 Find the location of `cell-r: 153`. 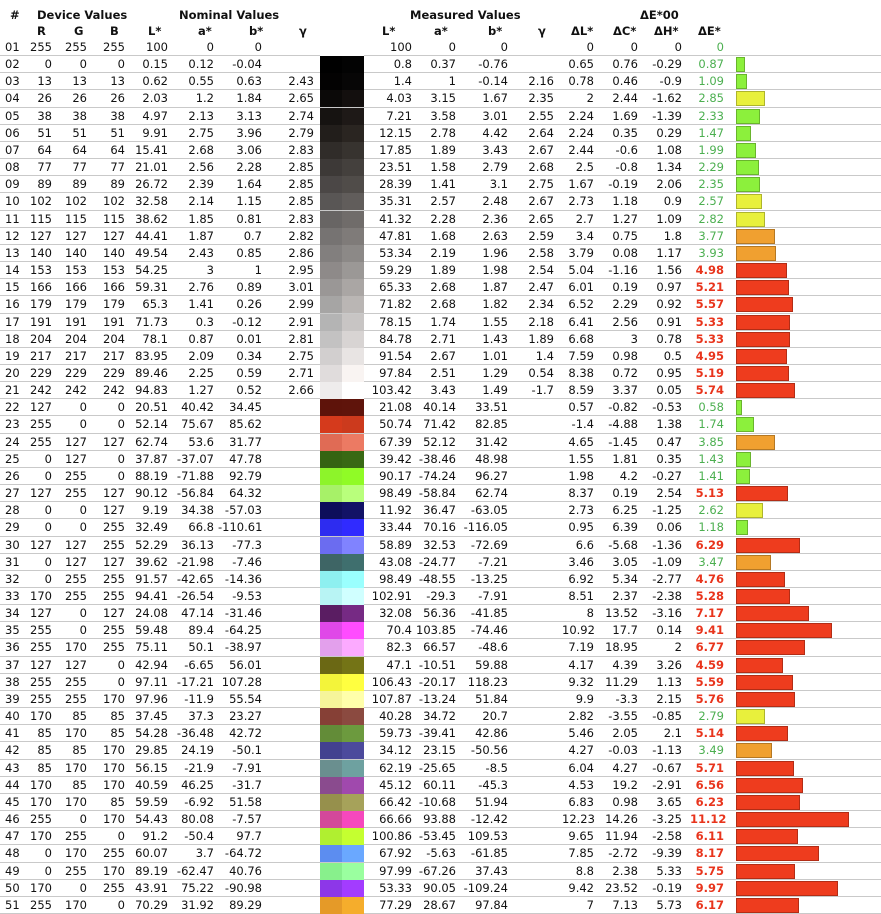

cell-r: 153 is located at coordinates (41, 270).